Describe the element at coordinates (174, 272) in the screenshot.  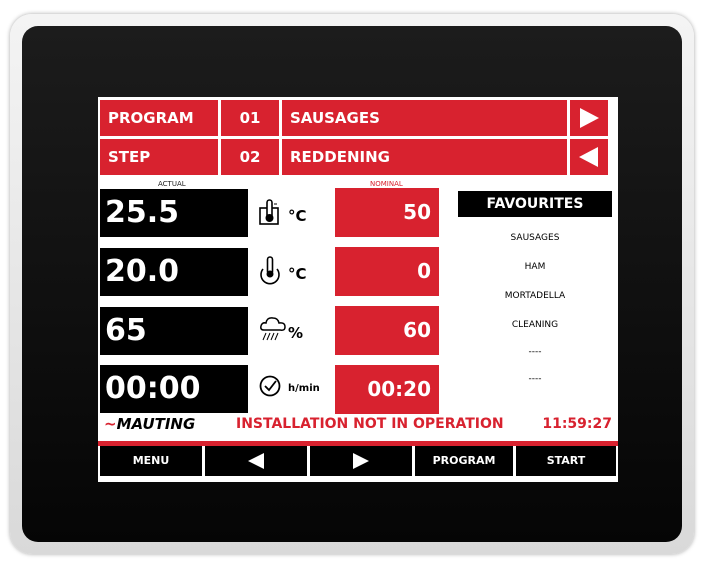
I see `actual-core-temperature: 20.0` at that location.